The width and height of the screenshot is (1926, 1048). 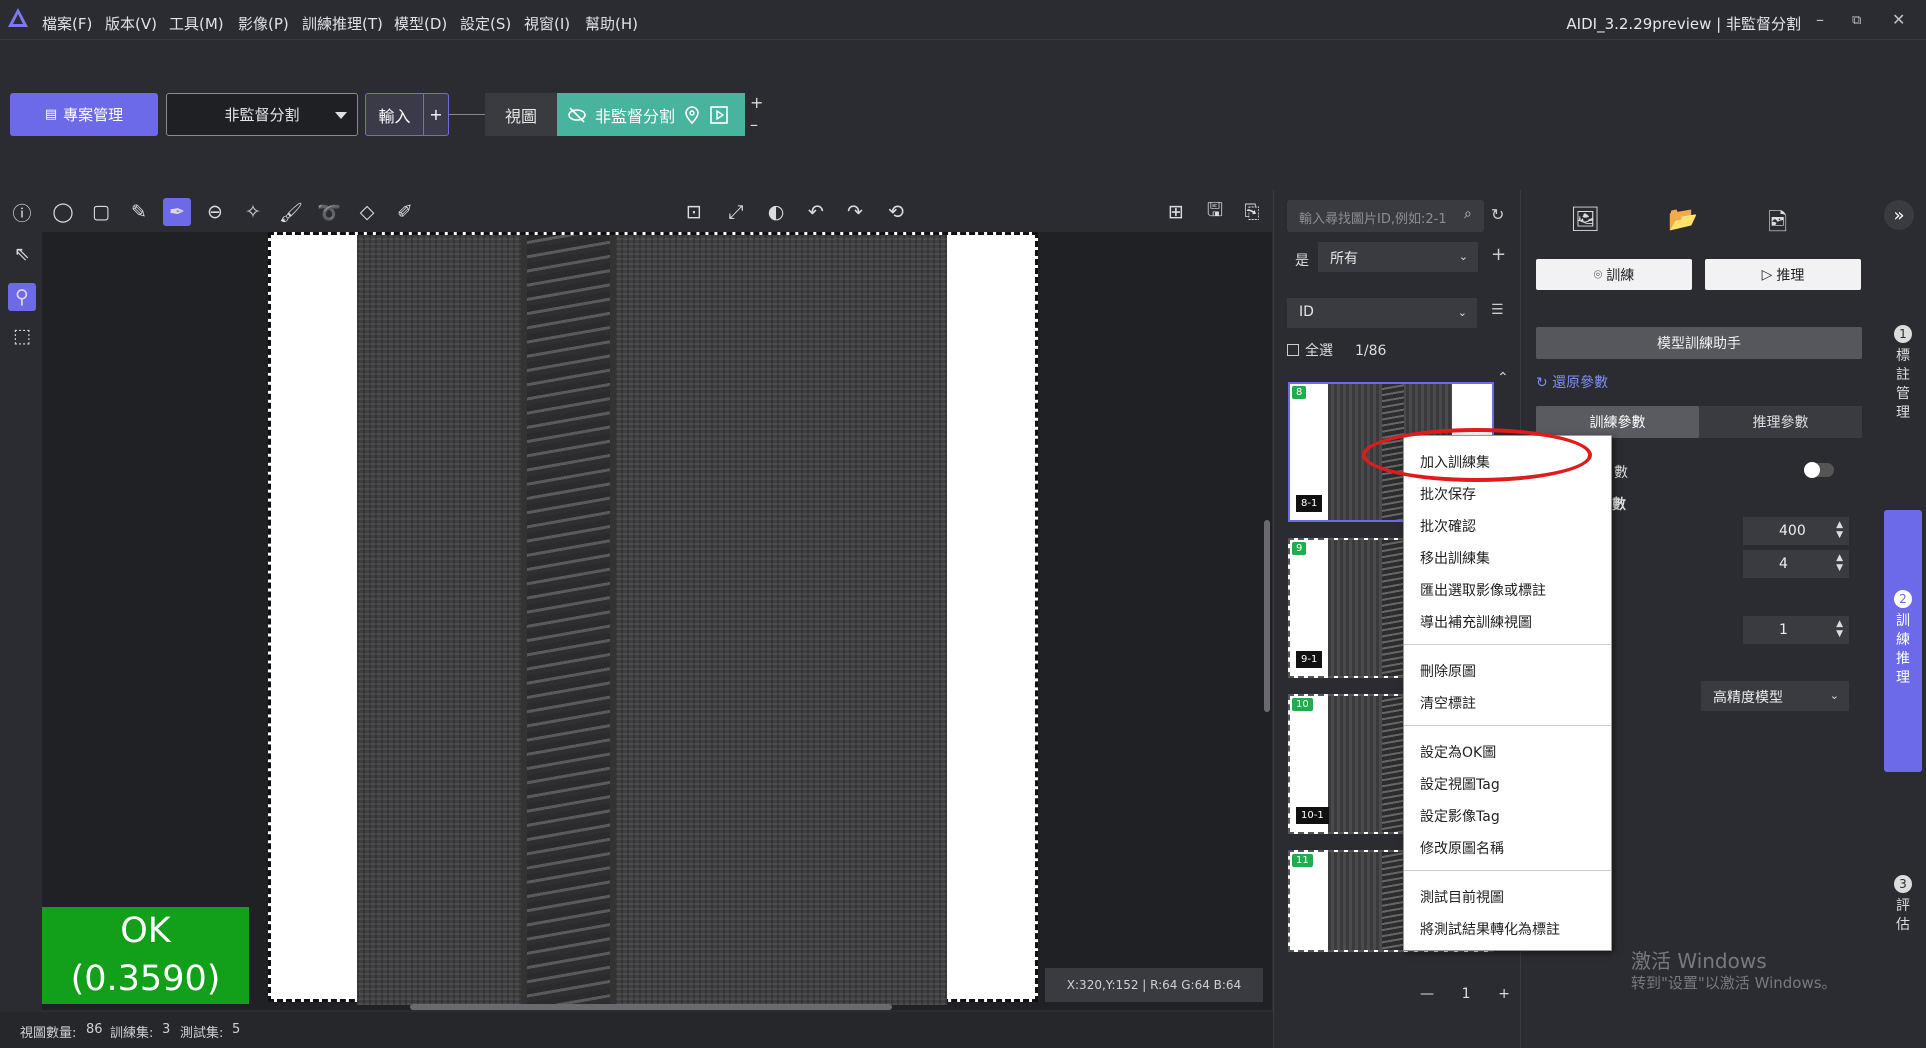 I want to click on save-all-icon: ⎘, so click(x=1252, y=212).